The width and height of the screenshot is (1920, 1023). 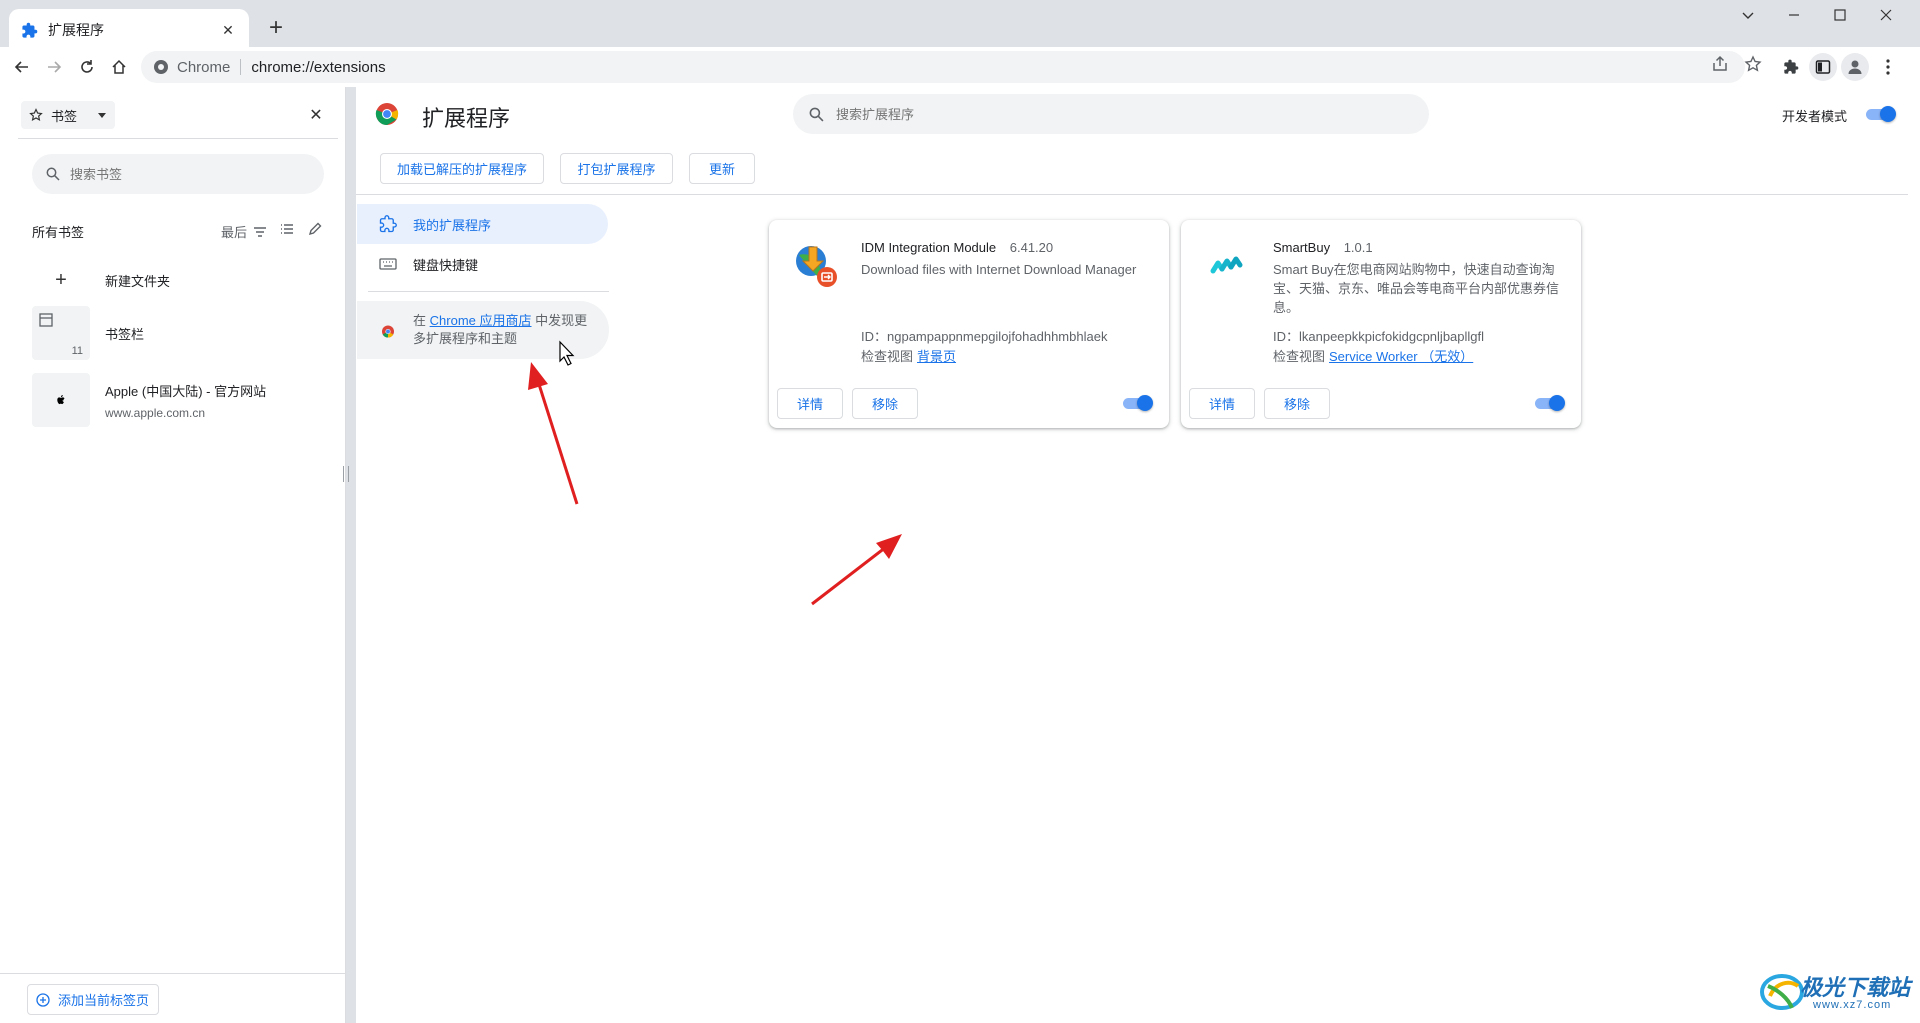 I want to click on tab-search-icon, so click(x=1748, y=15).